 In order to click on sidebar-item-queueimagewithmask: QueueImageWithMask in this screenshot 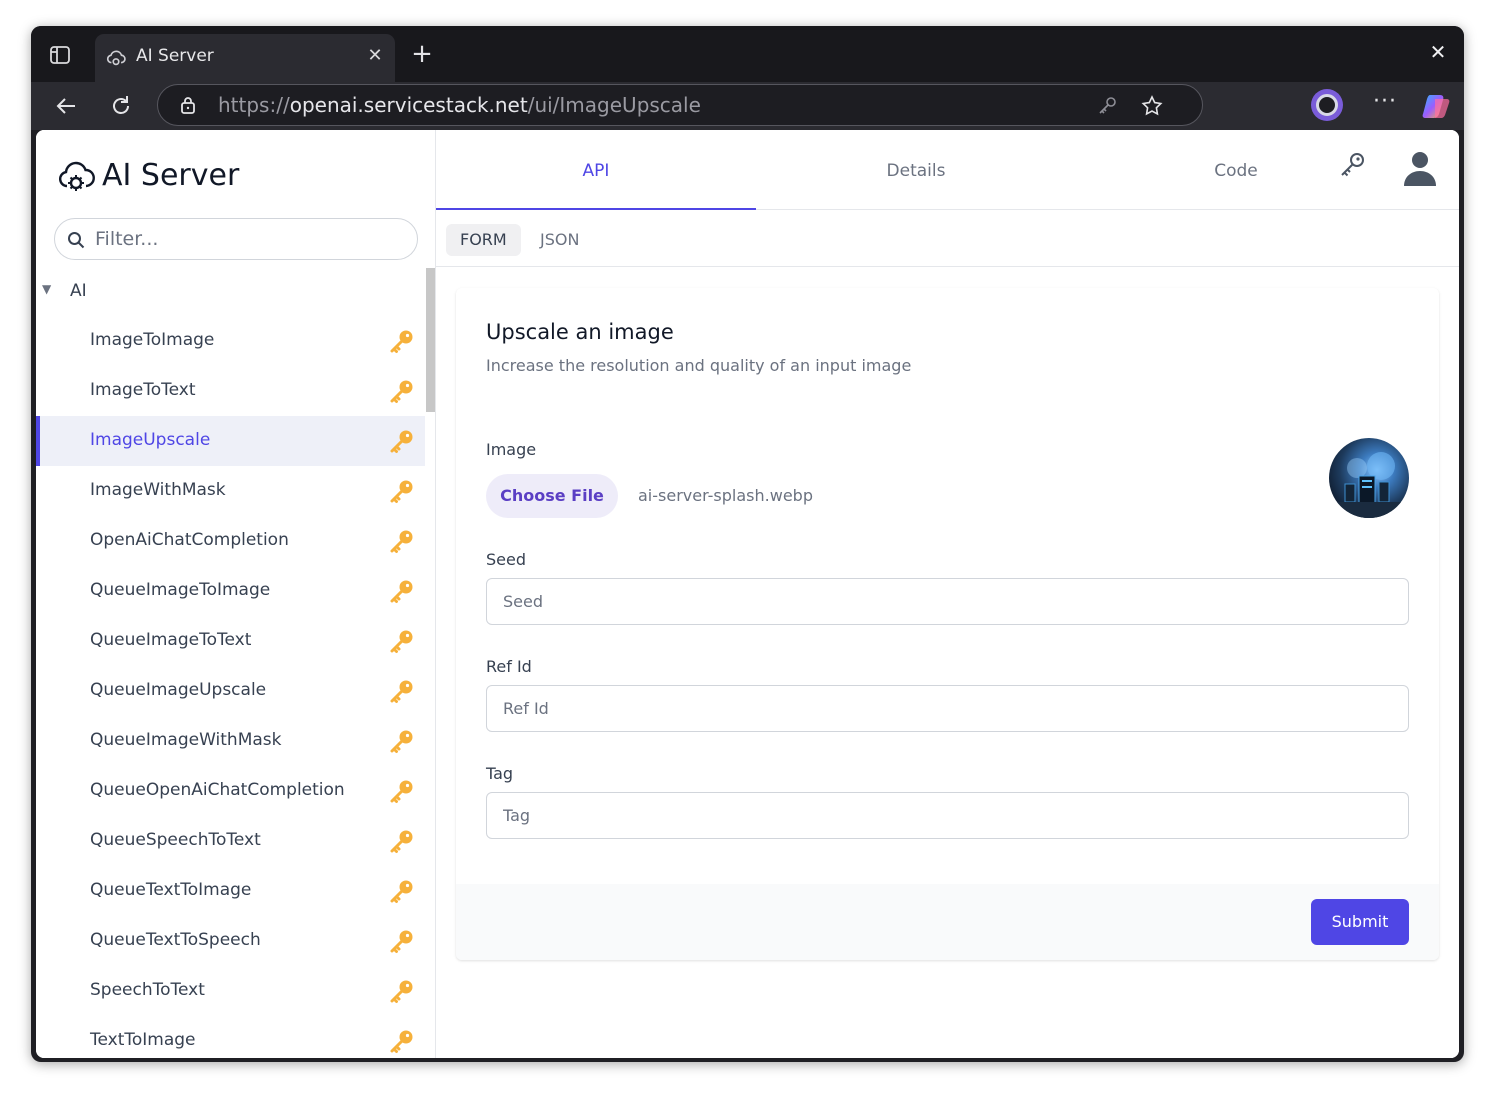, I will do `click(230, 741)`.